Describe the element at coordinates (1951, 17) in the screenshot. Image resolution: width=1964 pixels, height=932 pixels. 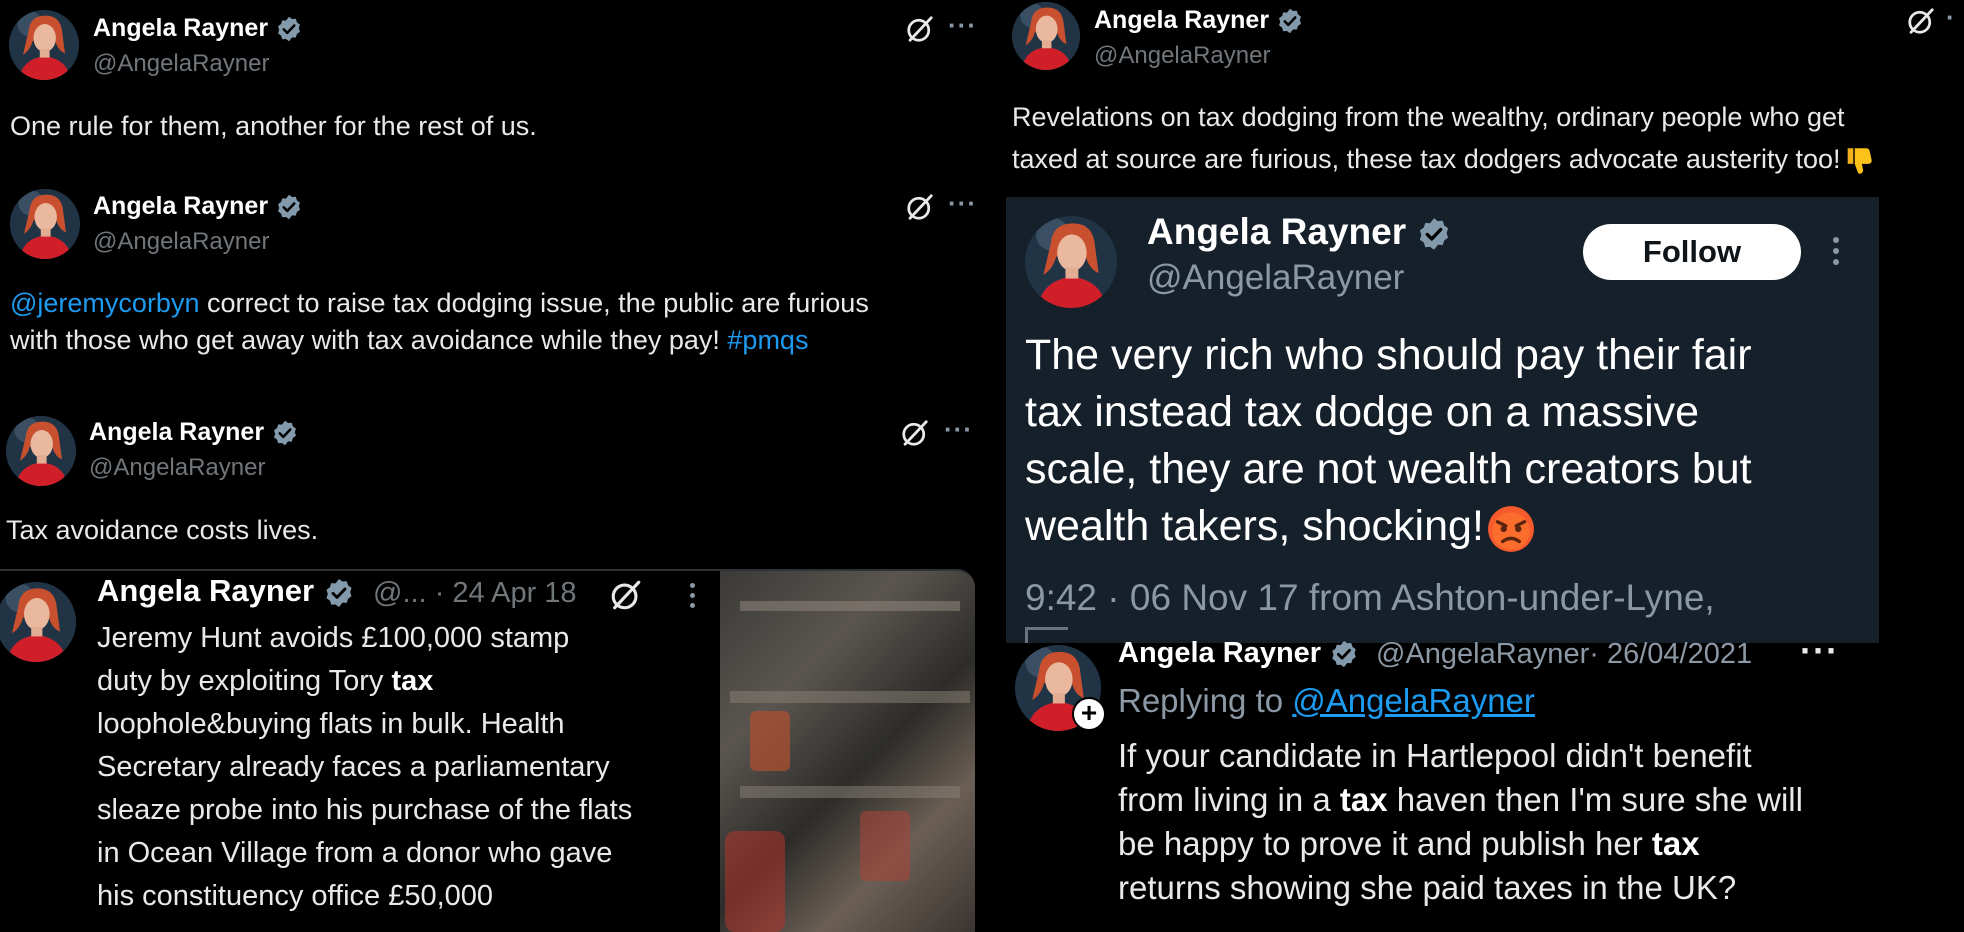
I see `more-icon: ·` at that location.